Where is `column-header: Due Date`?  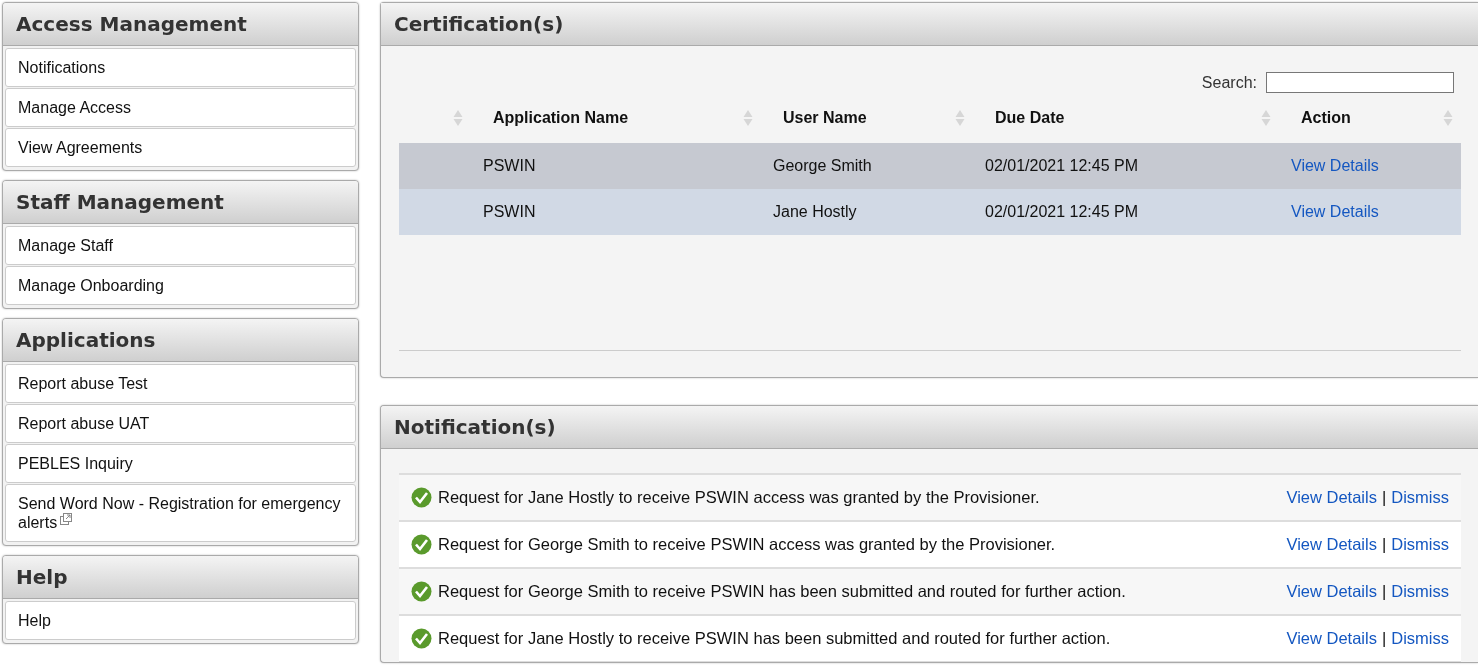
column-header: Due Date is located at coordinates (1030, 118).